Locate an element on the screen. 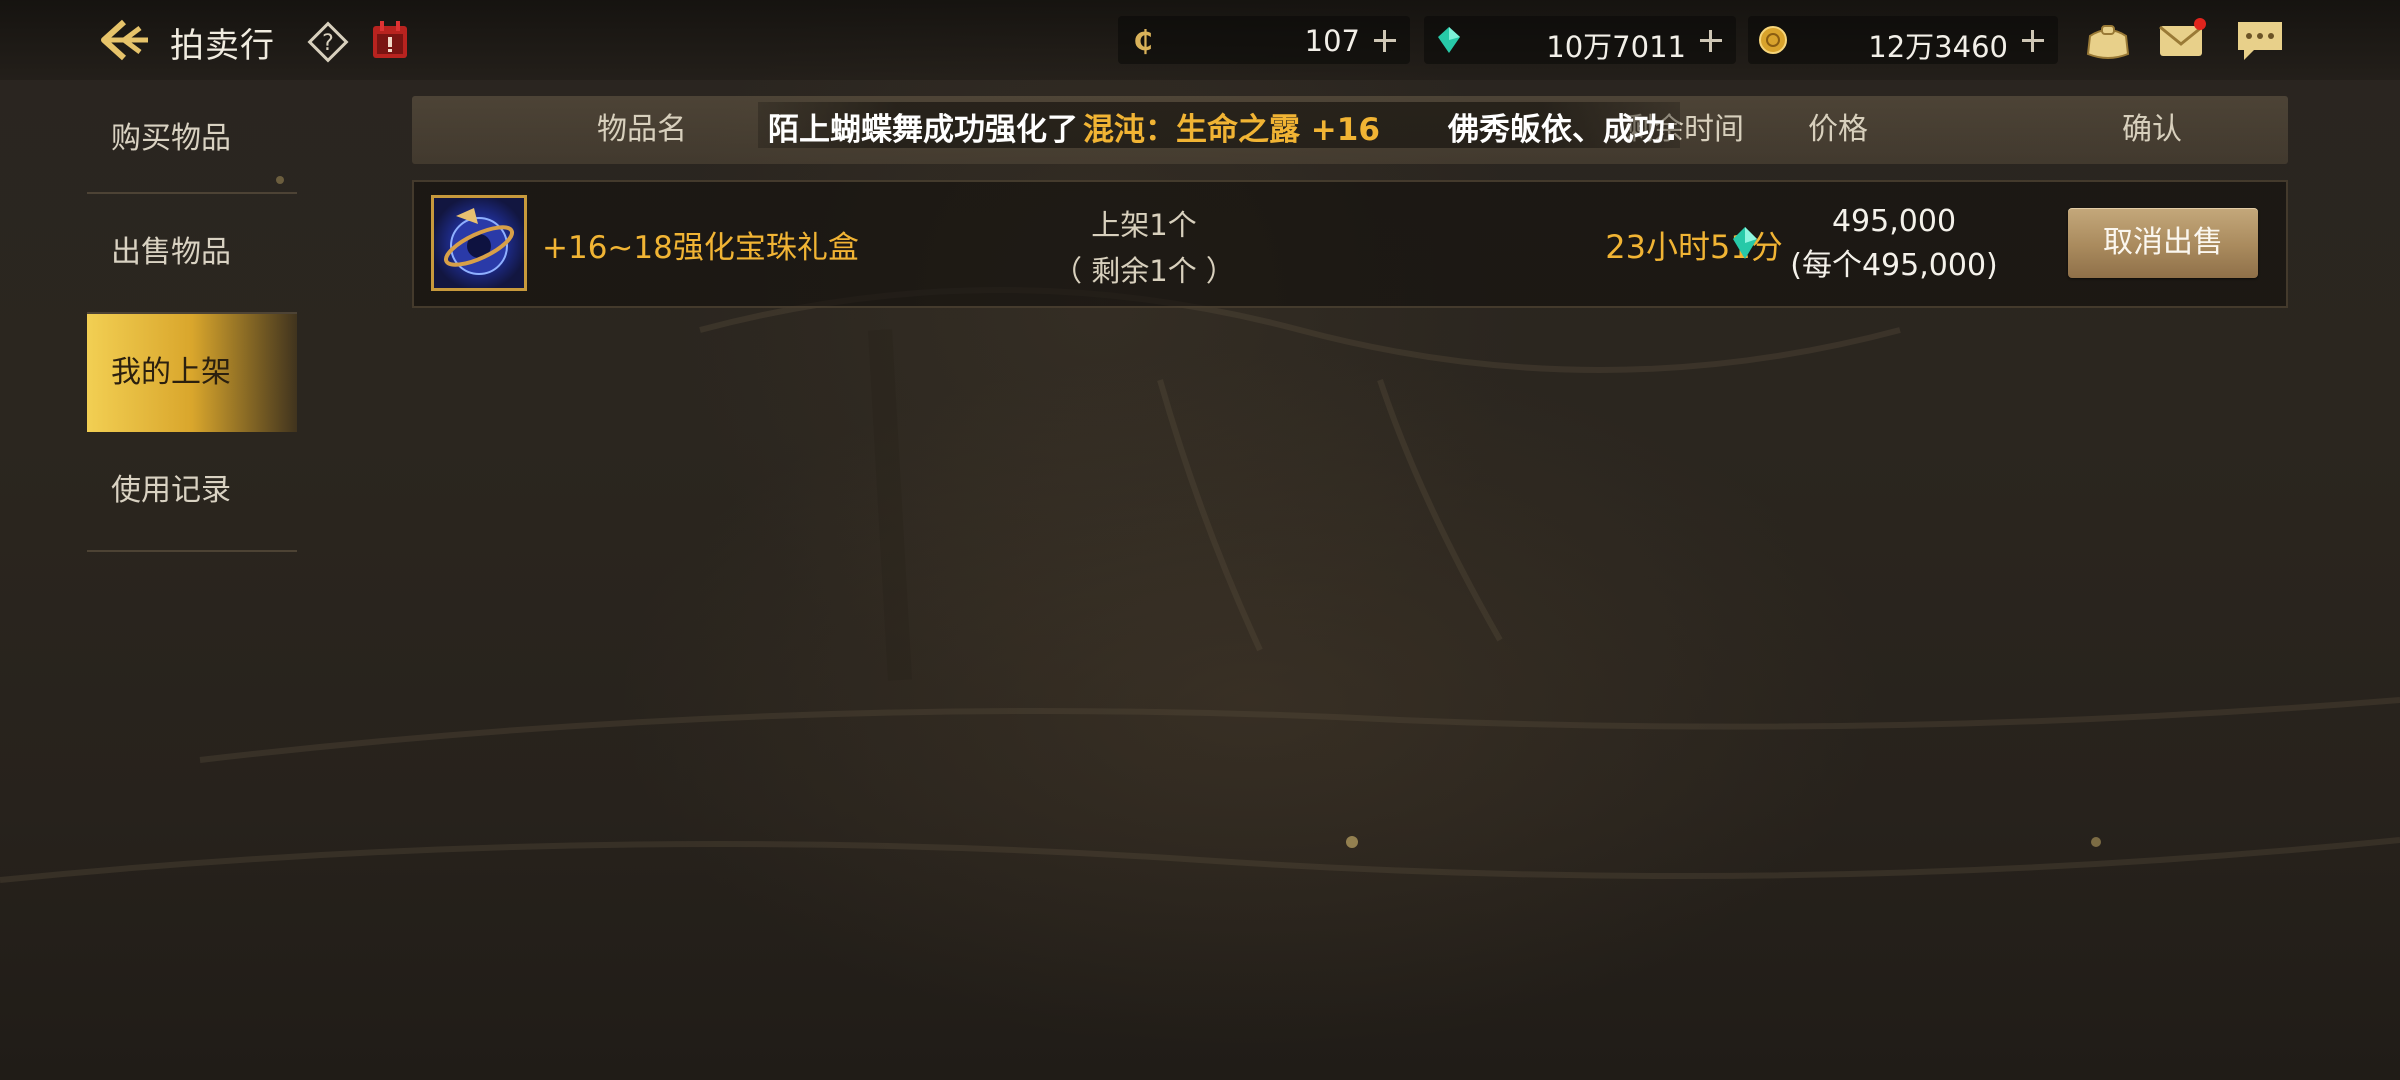  cancel-sale-button: 取消出售 is located at coordinates (2163, 243).